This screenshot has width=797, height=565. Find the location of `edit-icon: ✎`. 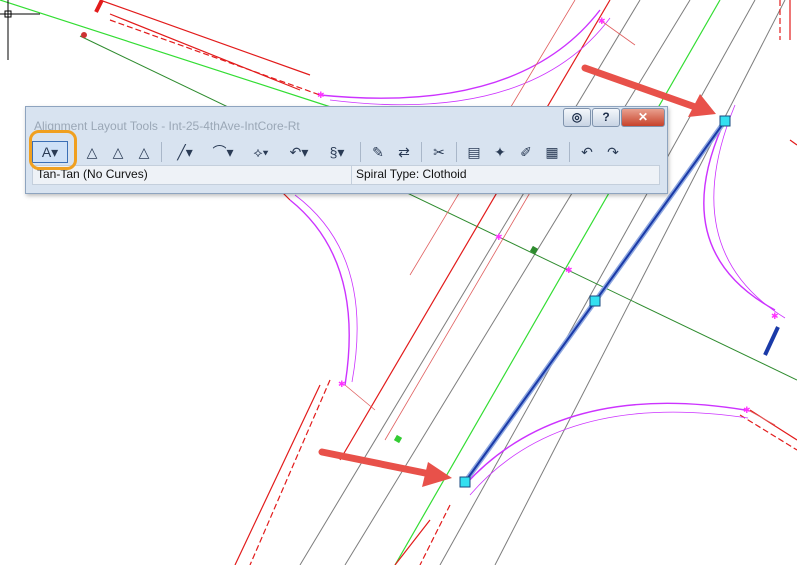

edit-icon: ✎ is located at coordinates (378, 151).